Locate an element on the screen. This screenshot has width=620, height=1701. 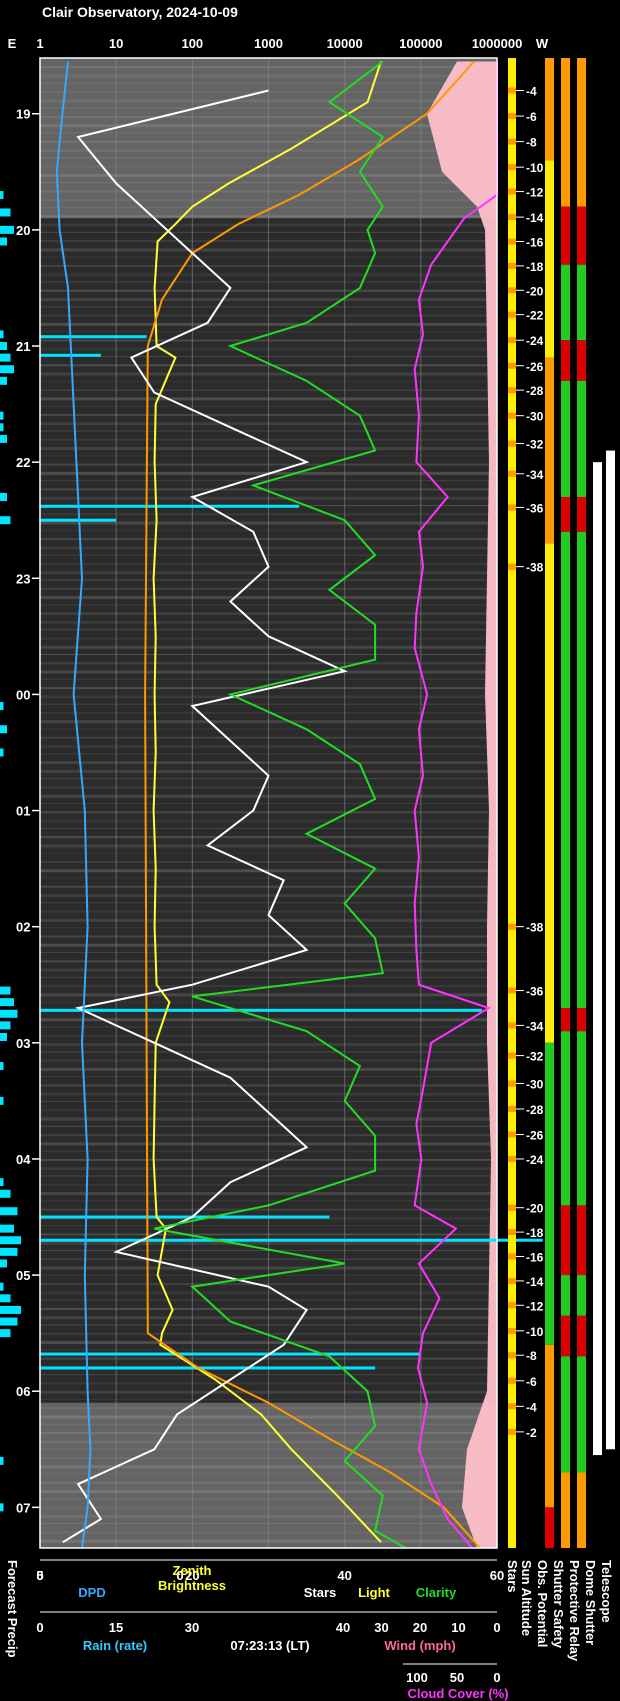
sun-altitude-label: Sun Altitude is located at coordinates (526, 1598).